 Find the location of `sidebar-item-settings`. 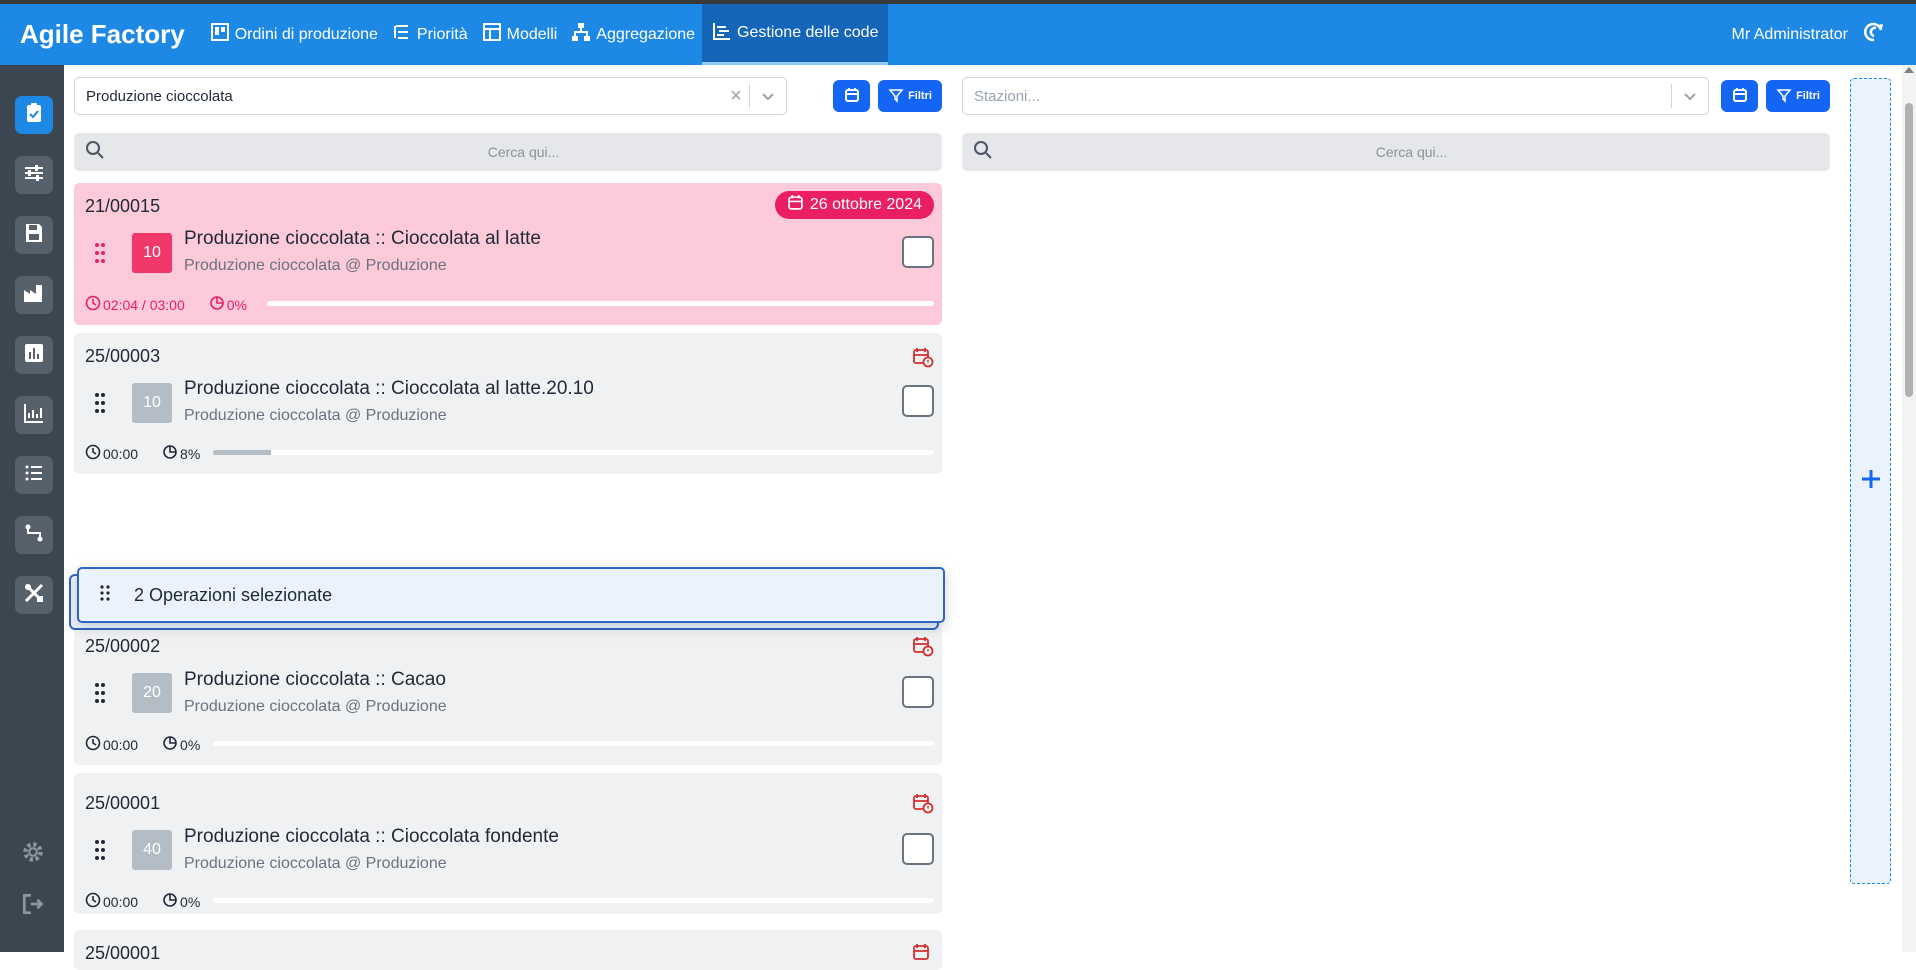

sidebar-item-settings is located at coordinates (33, 854).